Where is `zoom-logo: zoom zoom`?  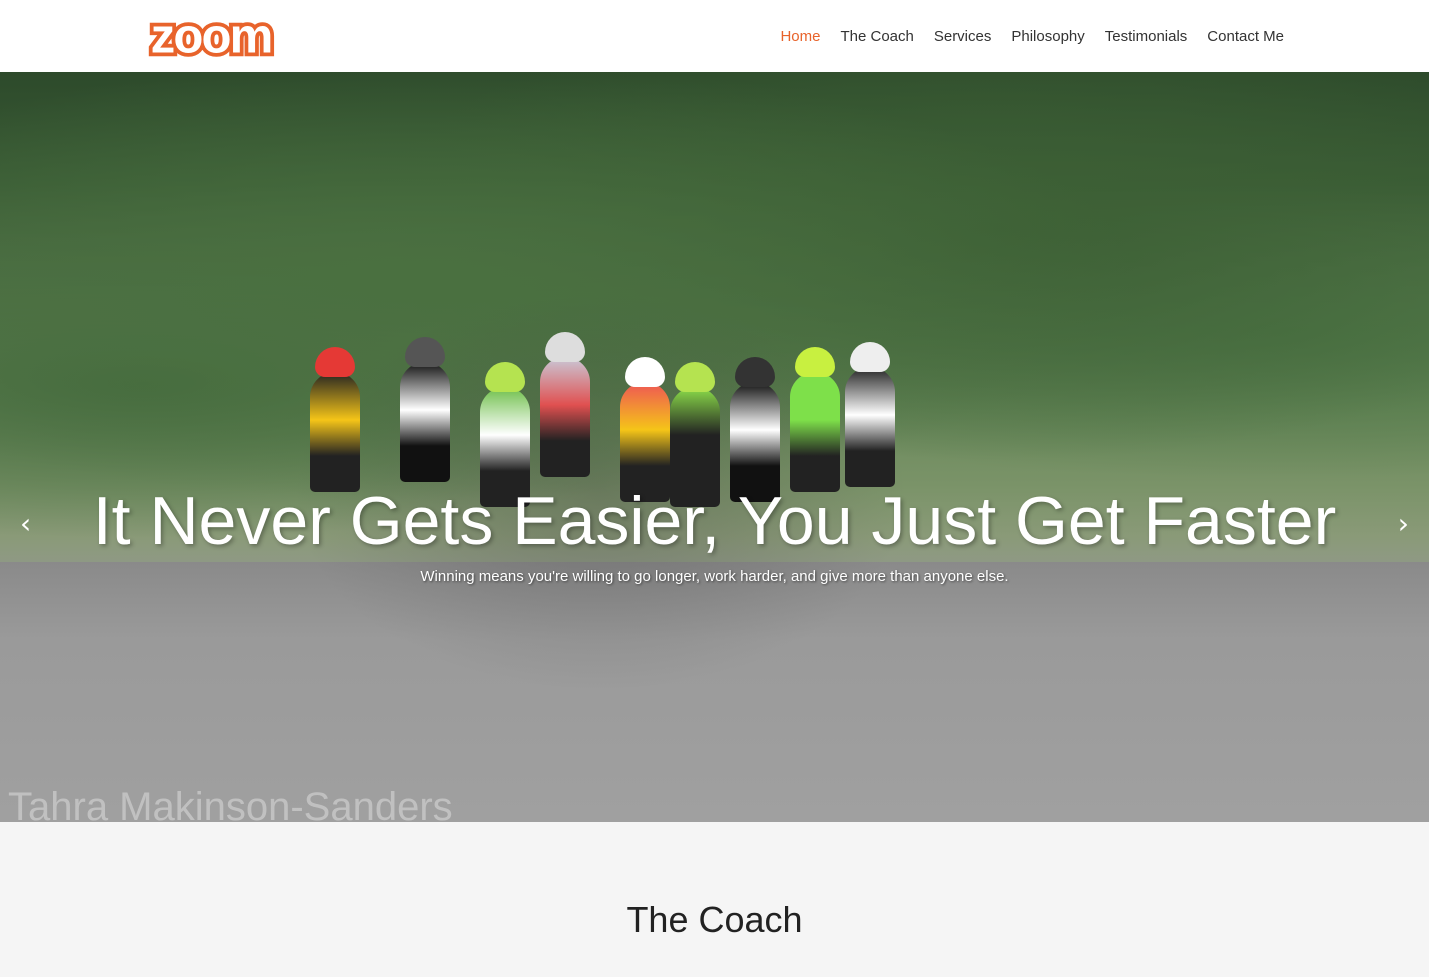 zoom-logo: zoom zoom is located at coordinates (212, 36).